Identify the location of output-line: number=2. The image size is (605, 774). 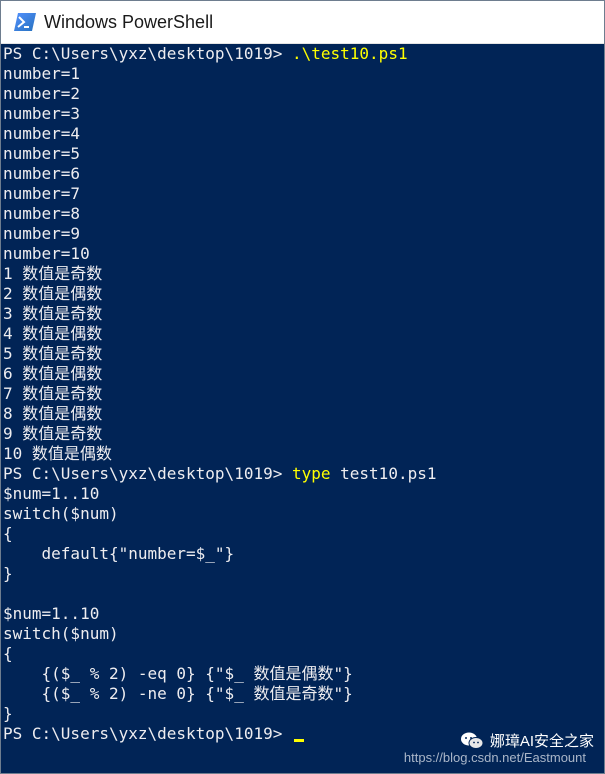
(42, 93).